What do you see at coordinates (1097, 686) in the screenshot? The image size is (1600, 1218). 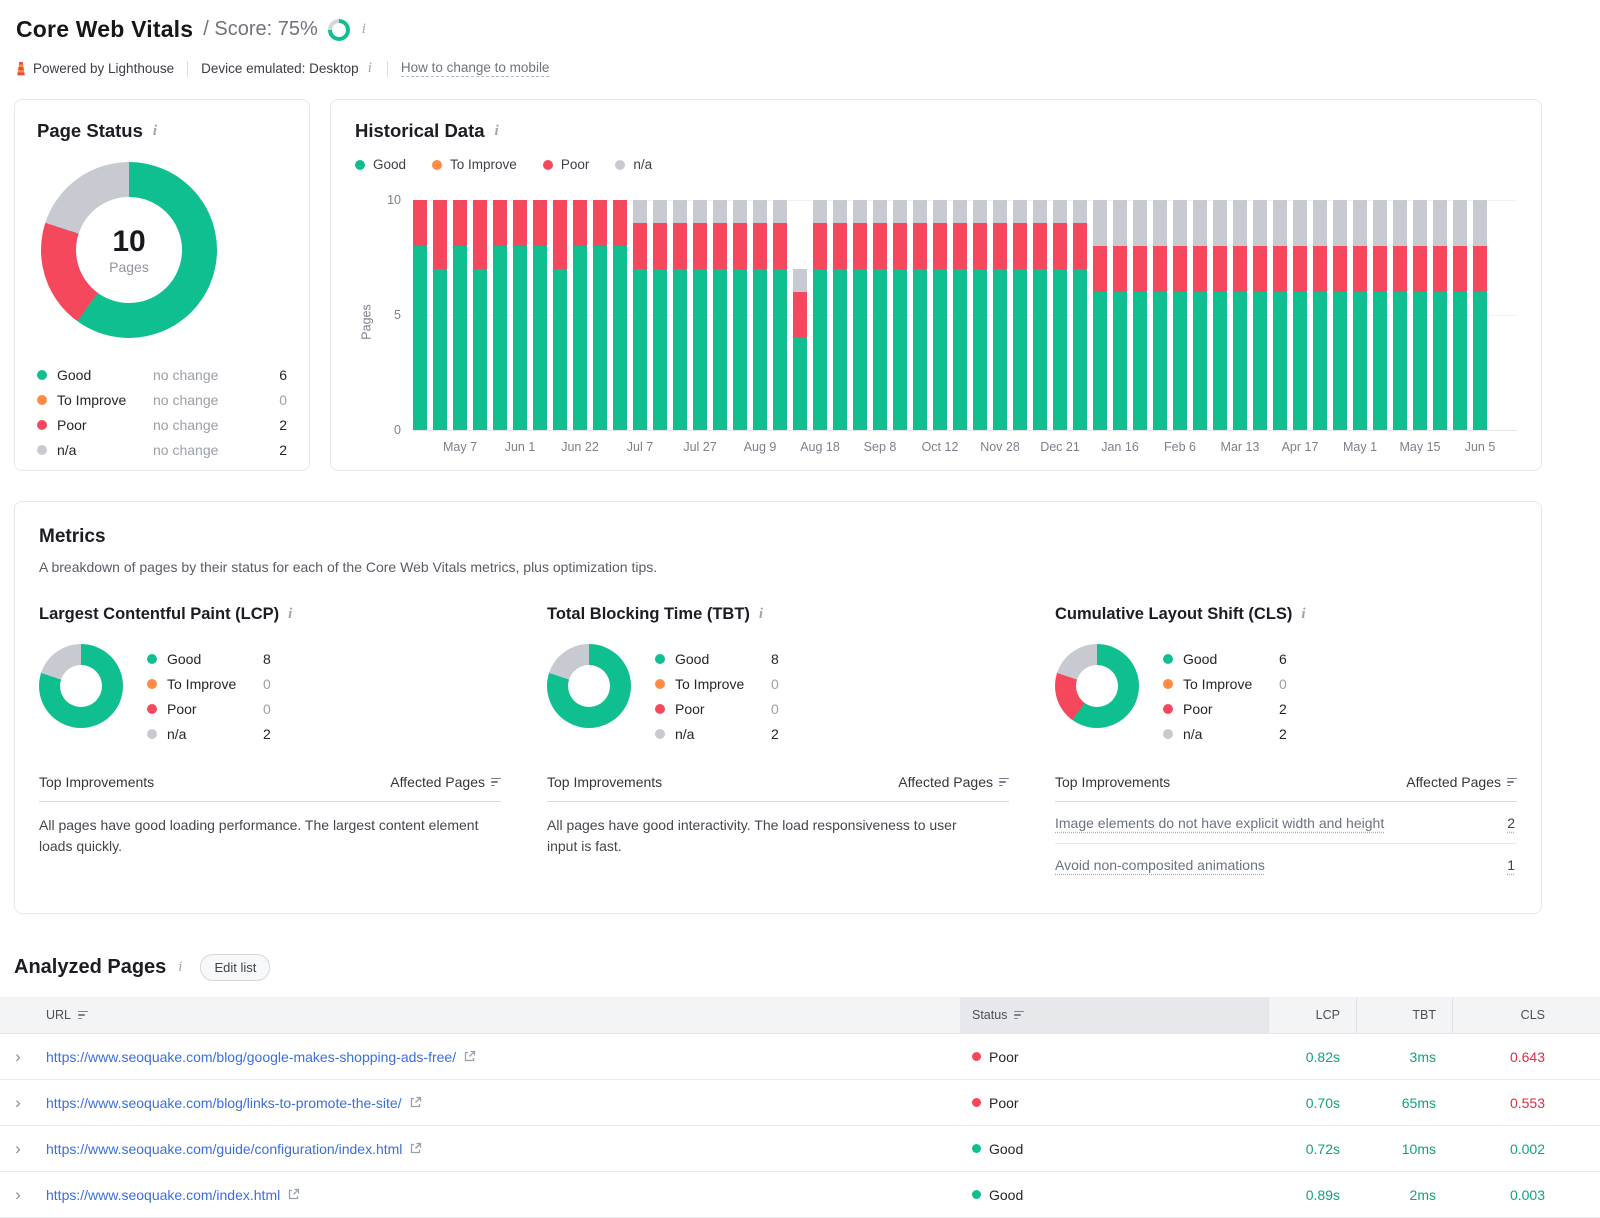 I see `cls-donut` at bounding box center [1097, 686].